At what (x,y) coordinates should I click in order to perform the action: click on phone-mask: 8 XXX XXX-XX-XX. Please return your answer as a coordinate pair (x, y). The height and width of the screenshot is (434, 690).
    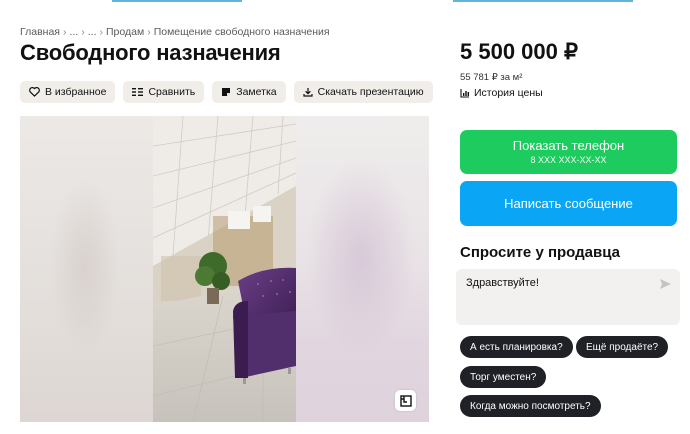
    Looking at the image, I should click on (568, 160).